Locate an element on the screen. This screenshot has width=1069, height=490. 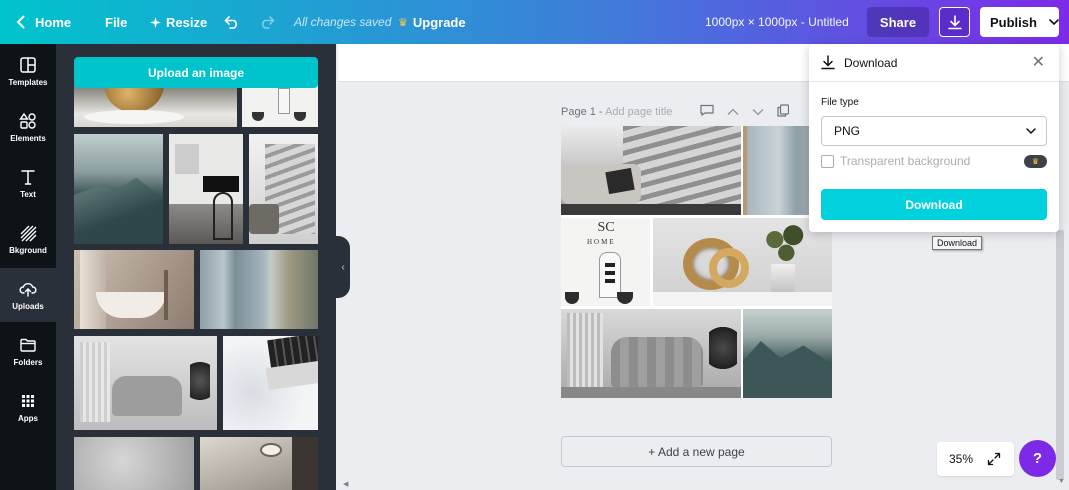
chevron-left-small-icon: ‹ is located at coordinates (343, 267).